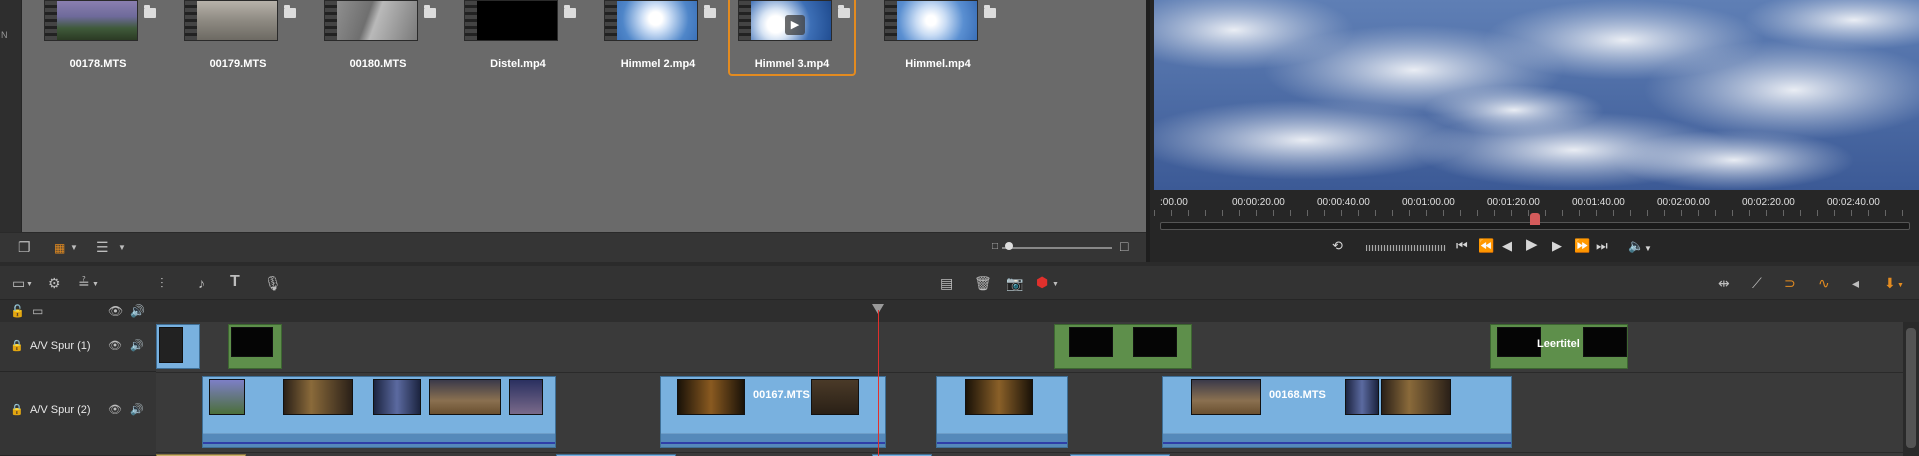  I want to click on step-back-icon: ◀, so click(1507, 246).